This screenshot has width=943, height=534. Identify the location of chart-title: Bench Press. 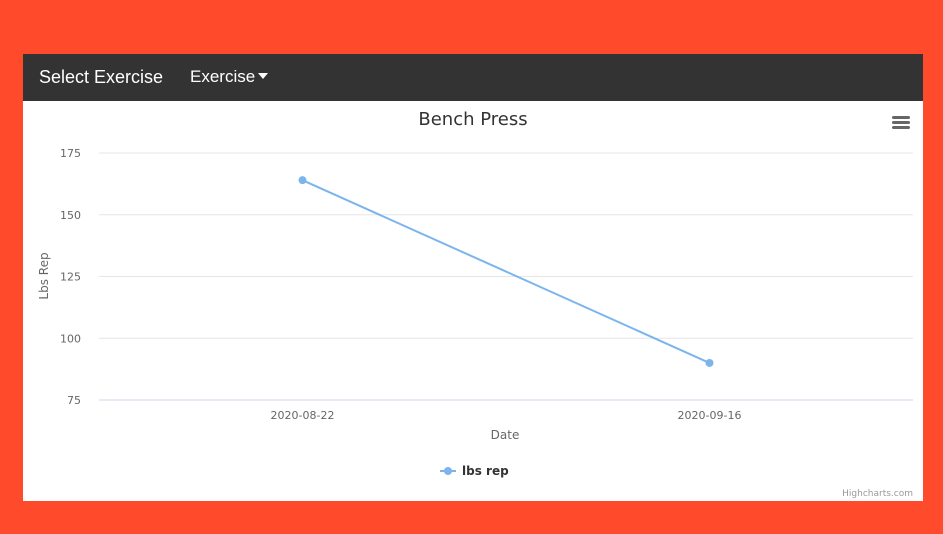
(472, 119).